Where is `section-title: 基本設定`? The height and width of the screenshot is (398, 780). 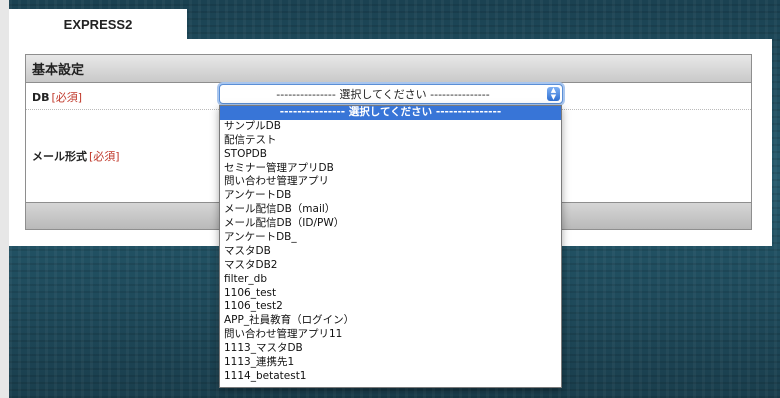 section-title: 基本設定 is located at coordinates (388, 69).